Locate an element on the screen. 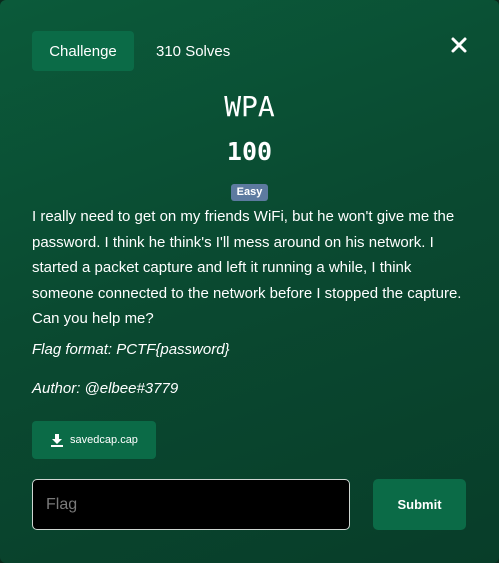  download-icon is located at coordinates (57, 440).